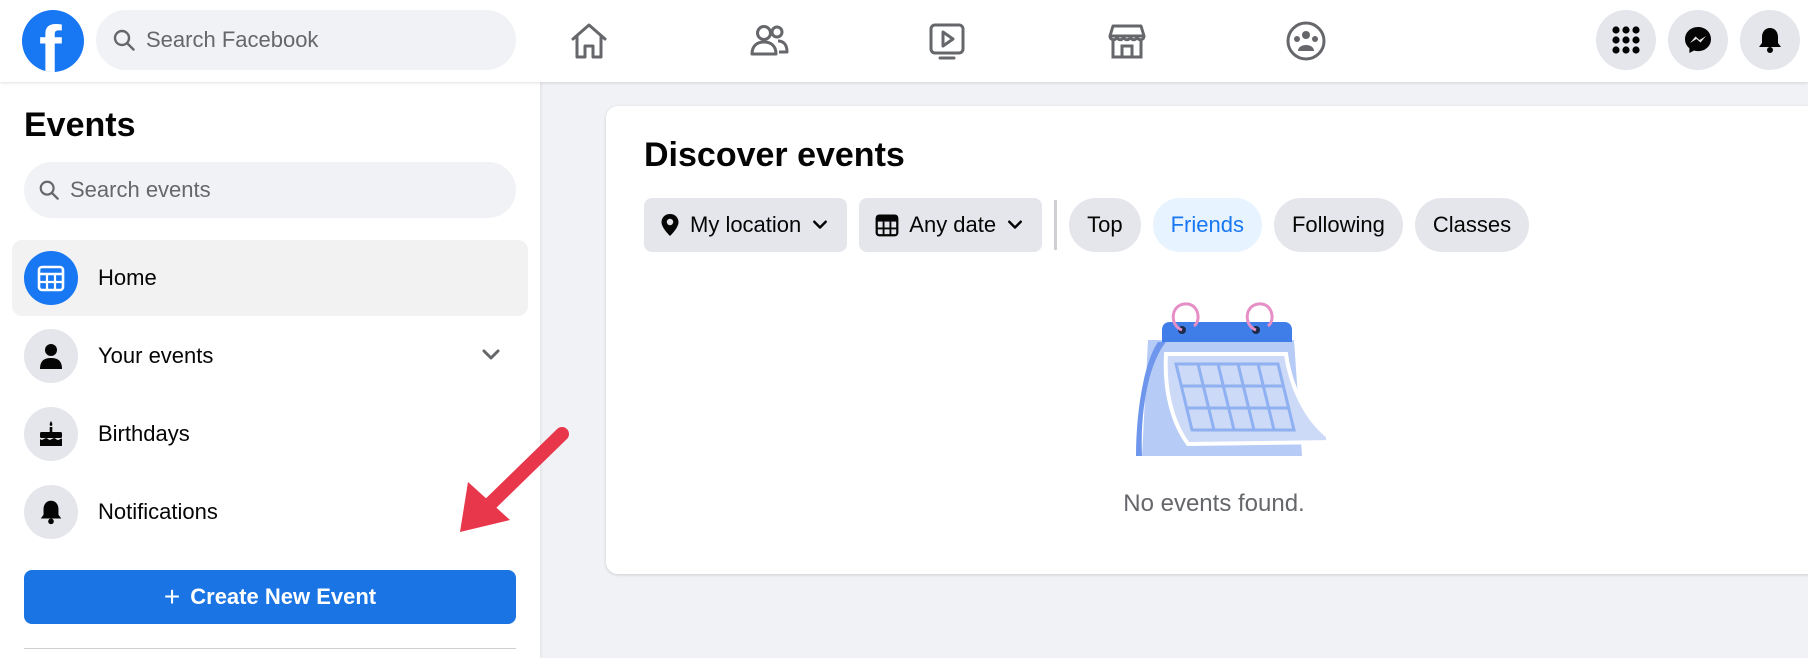 The height and width of the screenshot is (658, 1808). I want to click on sidebar-icon-birthdays, so click(51, 434).